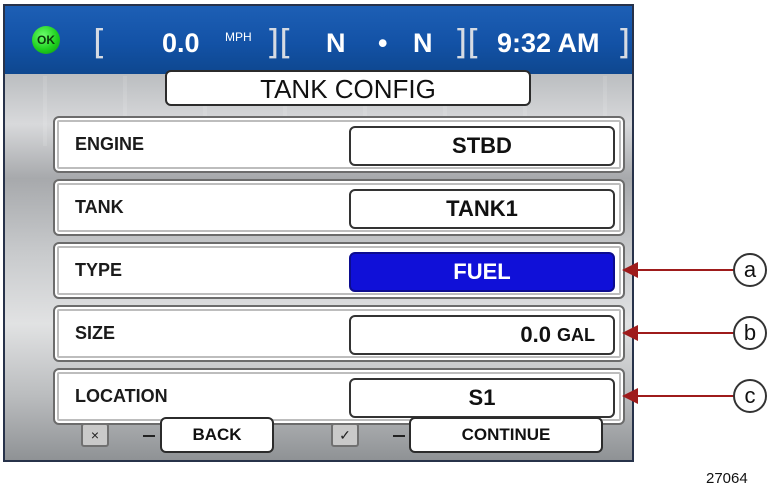 The width and height of the screenshot is (769, 492). What do you see at coordinates (238, 37) in the screenshot?
I see `speed-unit: MPH` at bounding box center [238, 37].